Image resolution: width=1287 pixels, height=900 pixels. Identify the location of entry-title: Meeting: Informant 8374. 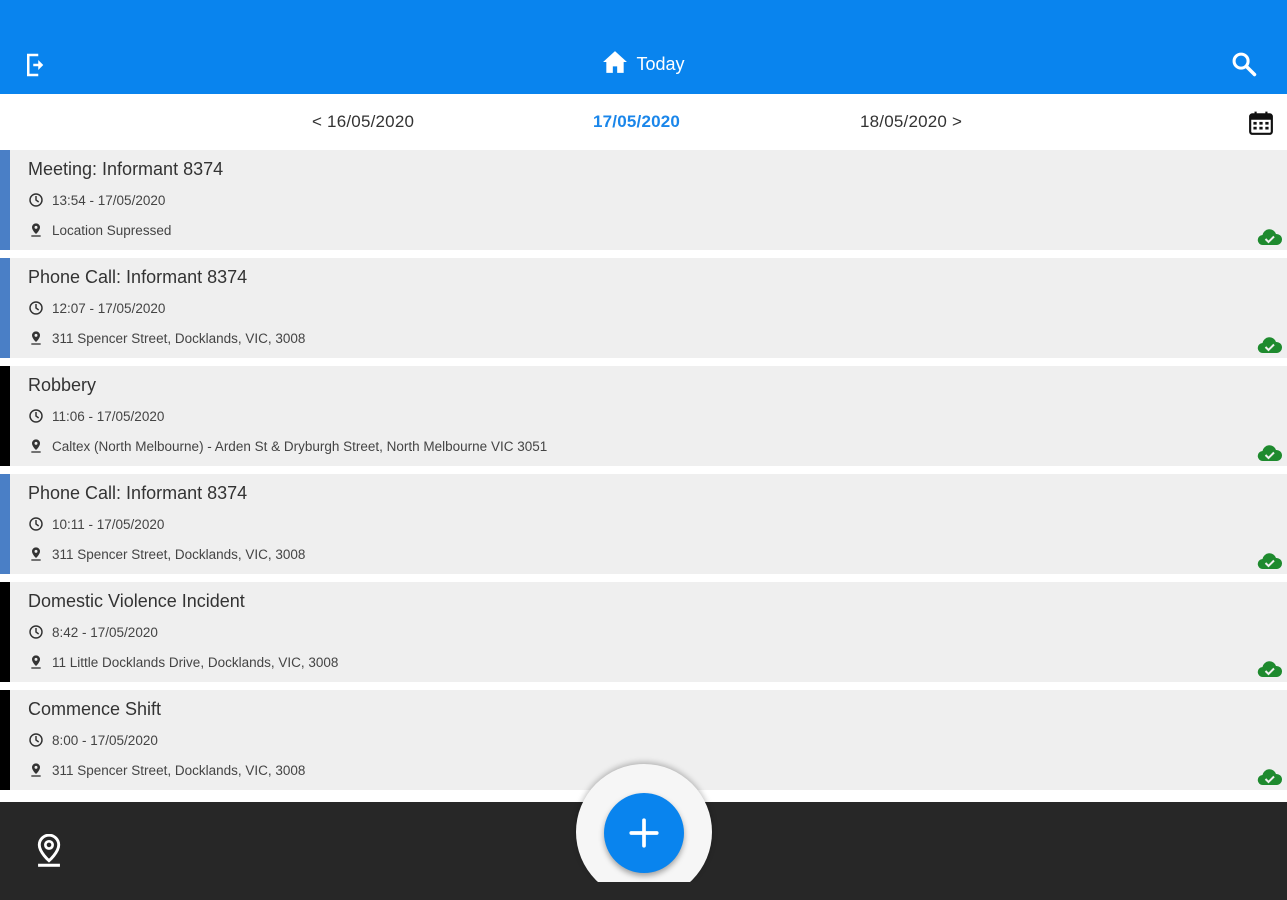
(126, 169).